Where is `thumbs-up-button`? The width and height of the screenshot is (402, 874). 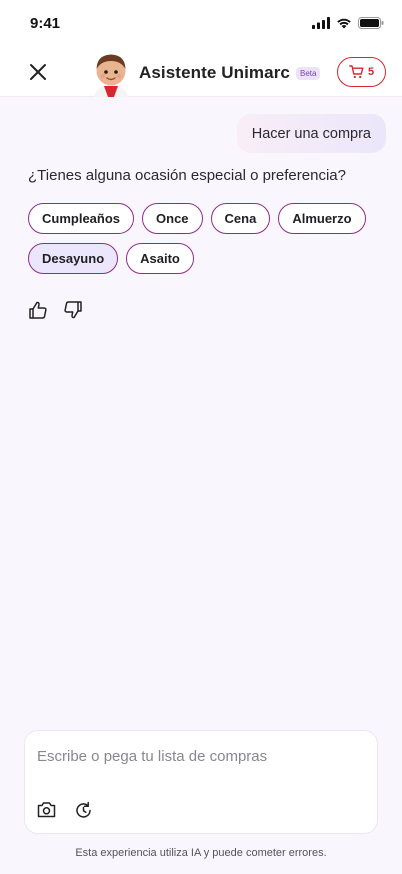 thumbs-up-button is located at coordinates (38, 310).